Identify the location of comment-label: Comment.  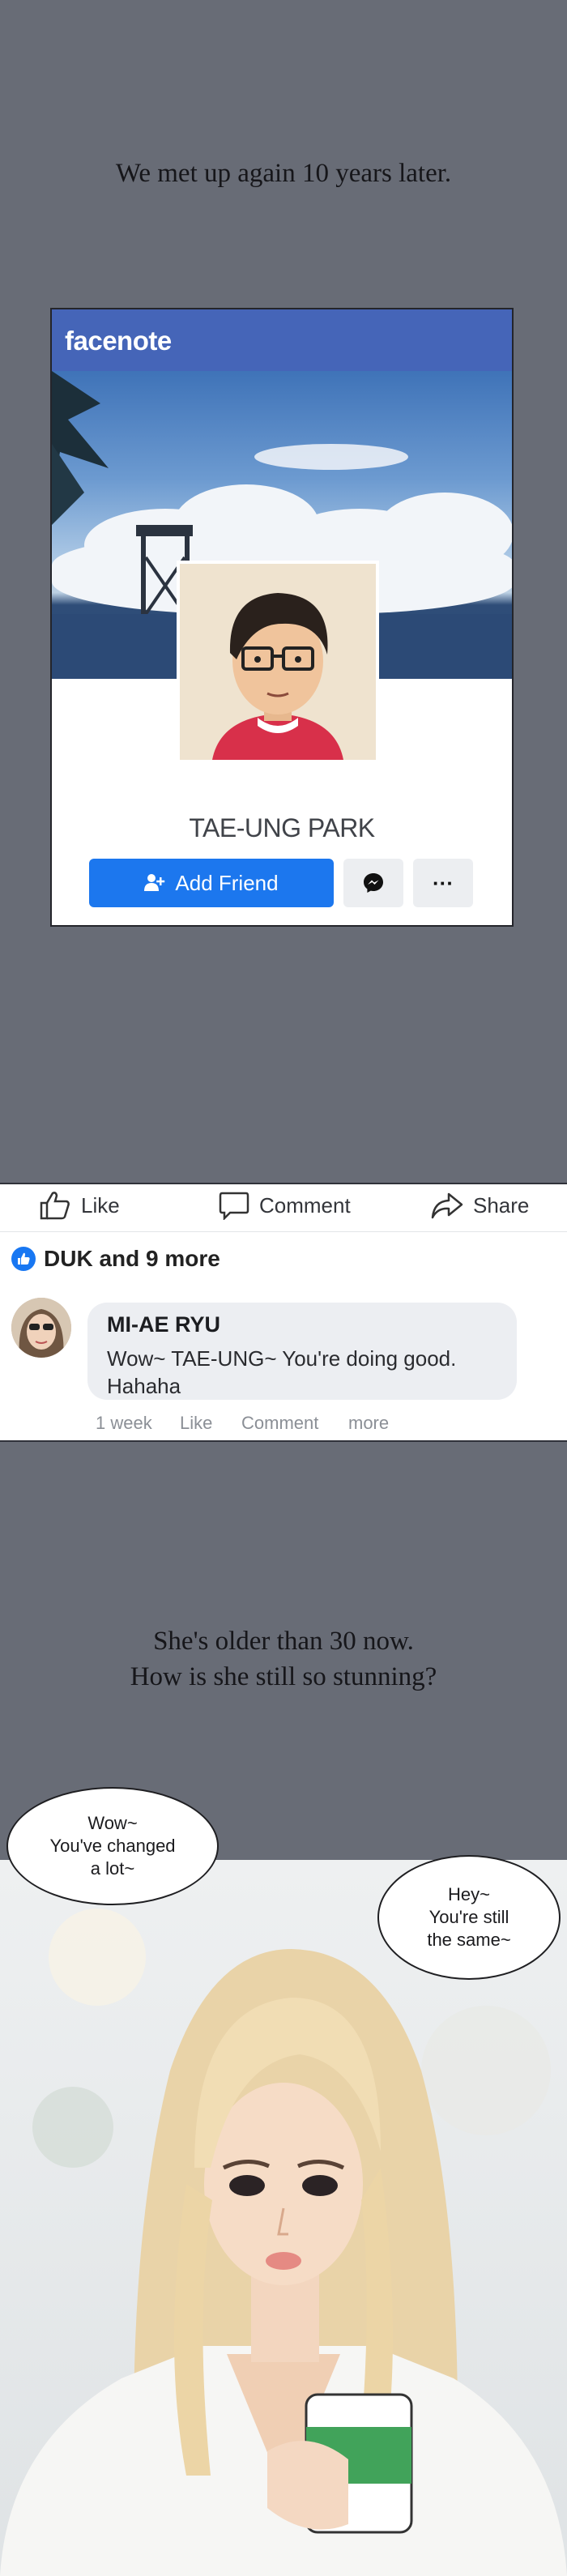
(305, 1205).